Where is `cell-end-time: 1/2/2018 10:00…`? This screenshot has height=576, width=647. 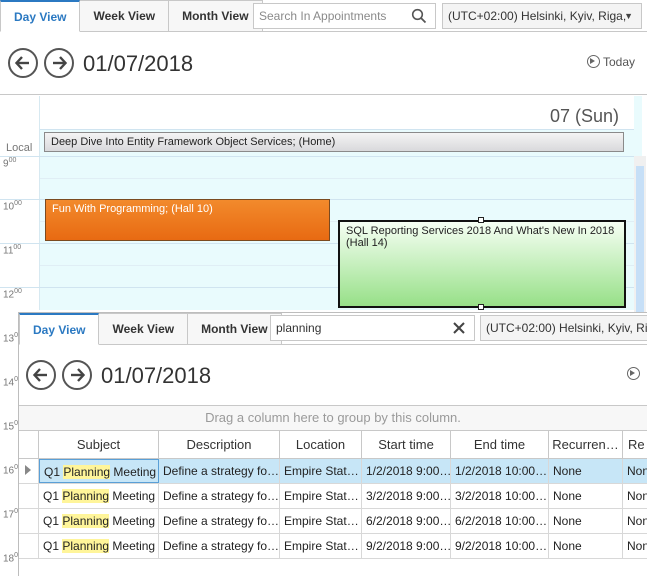 cell-end-time: 1/2/2018 10:00… is located at coordinates (500, 471).